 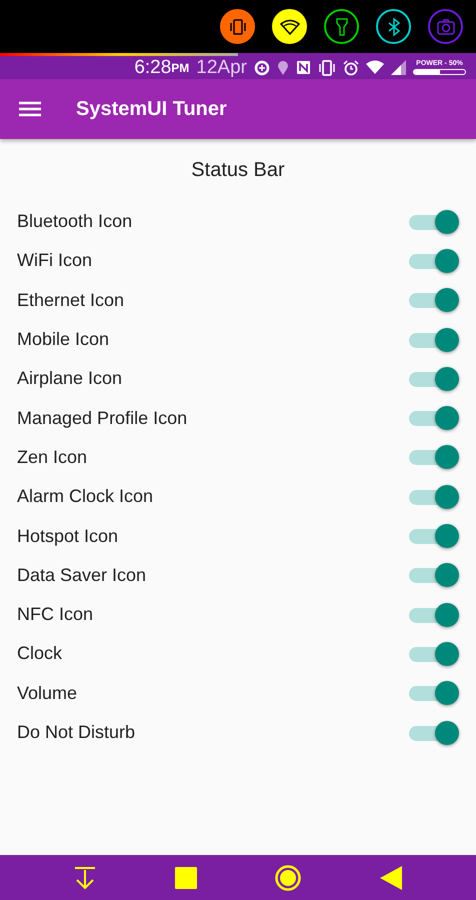 What do you see at coordinates (351, 68) in the screenshot?
I see `alarm-clock-icon` at bounding box center [351, 68].